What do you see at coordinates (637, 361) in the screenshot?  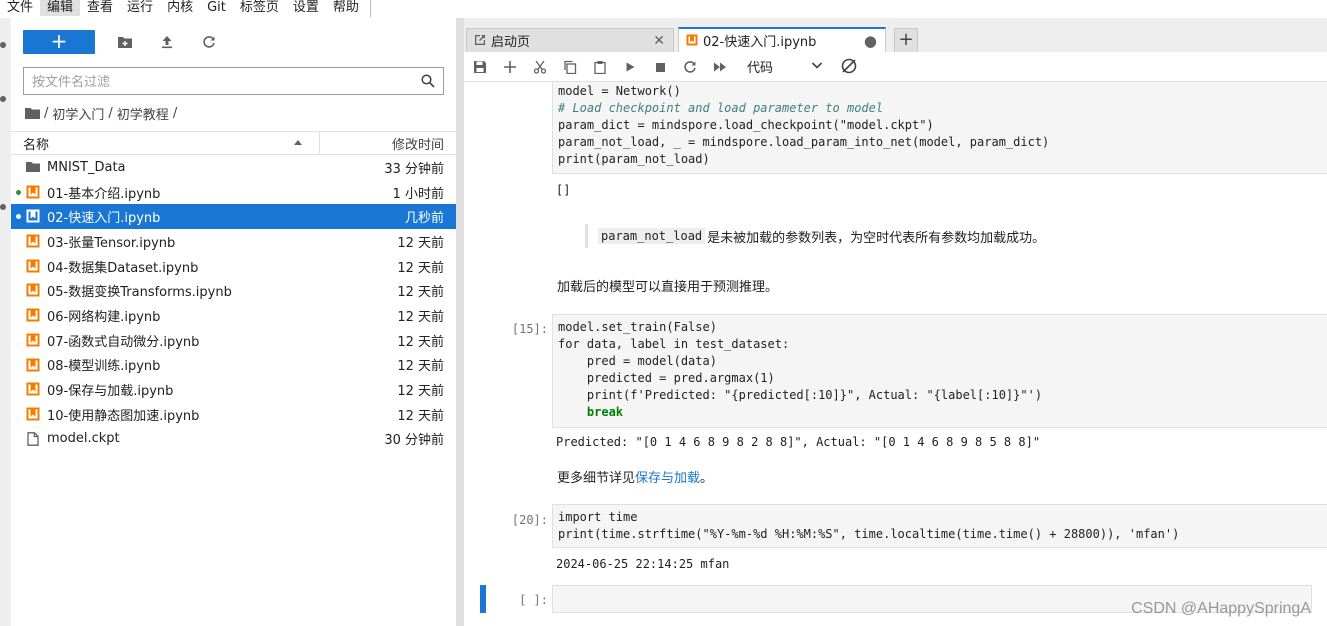 I see `code-line: pred = model(data)` at bounding box center [637, 361].